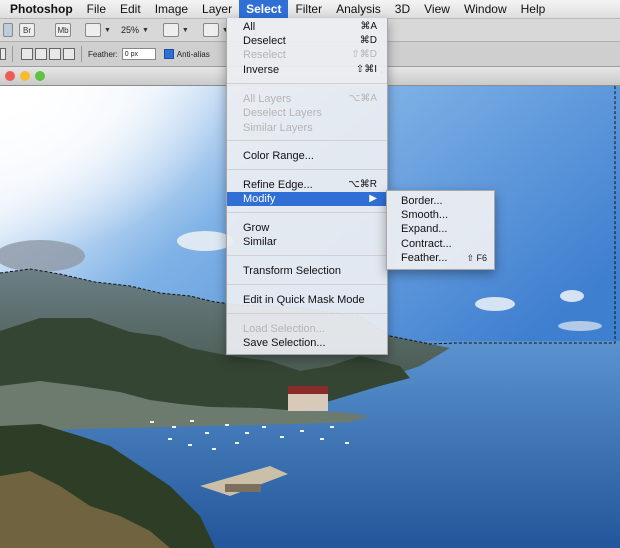 The width and height of the screenshot is (620, 548). I want to click on menu-edit: Edit, so click(130, 9).